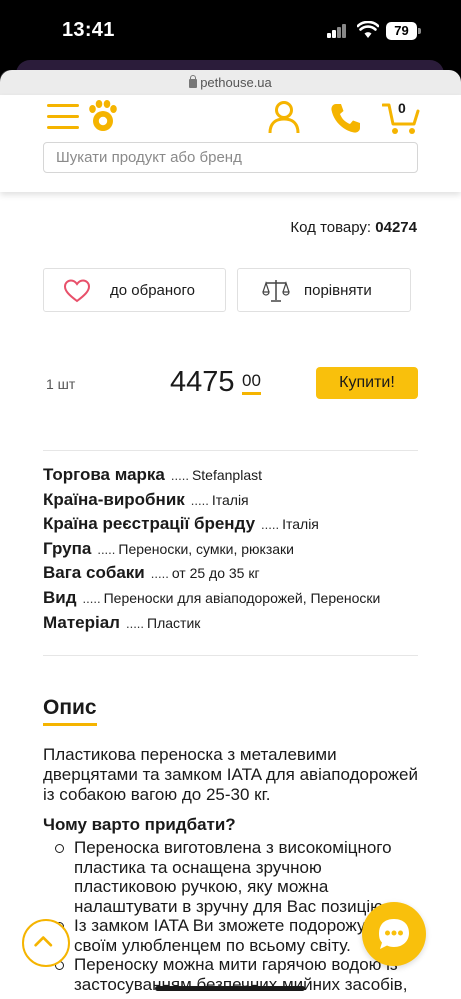  I want to click on cart-count-badge: 0, so click(402, 108).